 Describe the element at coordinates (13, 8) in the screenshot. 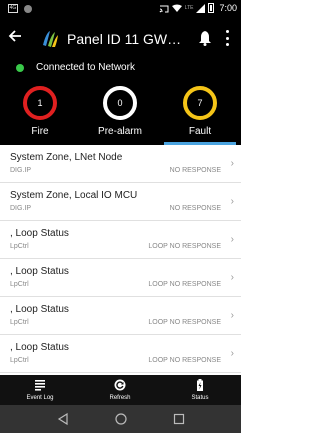

I see `sim-icon: 4G` at that location.